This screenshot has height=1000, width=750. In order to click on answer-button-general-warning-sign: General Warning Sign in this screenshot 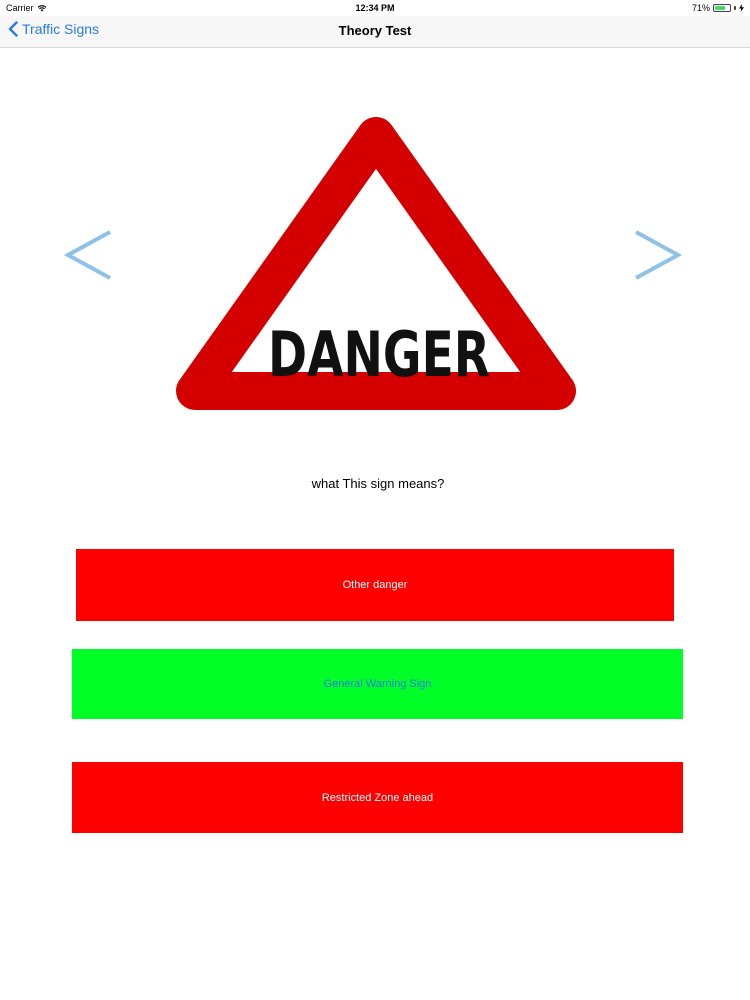, I will do `click(377, 684)`.